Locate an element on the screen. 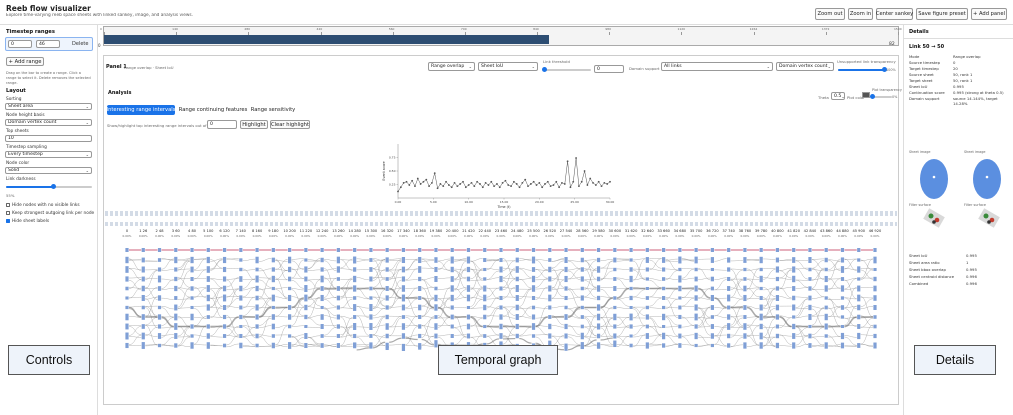 The height and width of the screenshot is (415, 1013). range-start-input: 0 is located at coordinates (20, 44).